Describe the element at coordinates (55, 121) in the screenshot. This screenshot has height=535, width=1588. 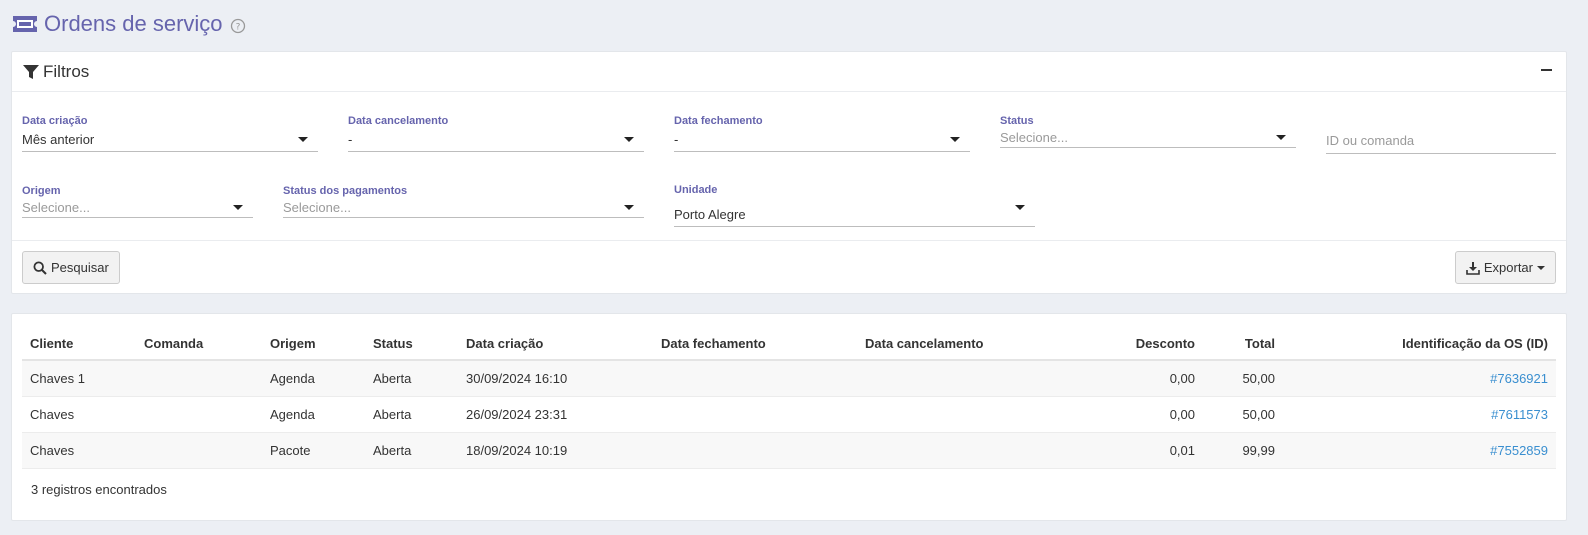
I see `data-criacao-label: Data criação` at that location.